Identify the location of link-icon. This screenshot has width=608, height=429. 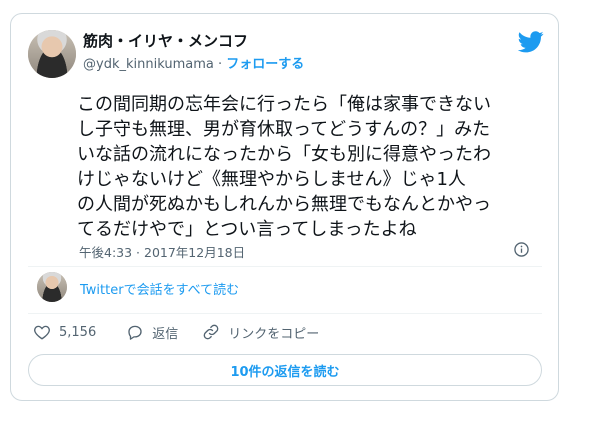
(211, 332).